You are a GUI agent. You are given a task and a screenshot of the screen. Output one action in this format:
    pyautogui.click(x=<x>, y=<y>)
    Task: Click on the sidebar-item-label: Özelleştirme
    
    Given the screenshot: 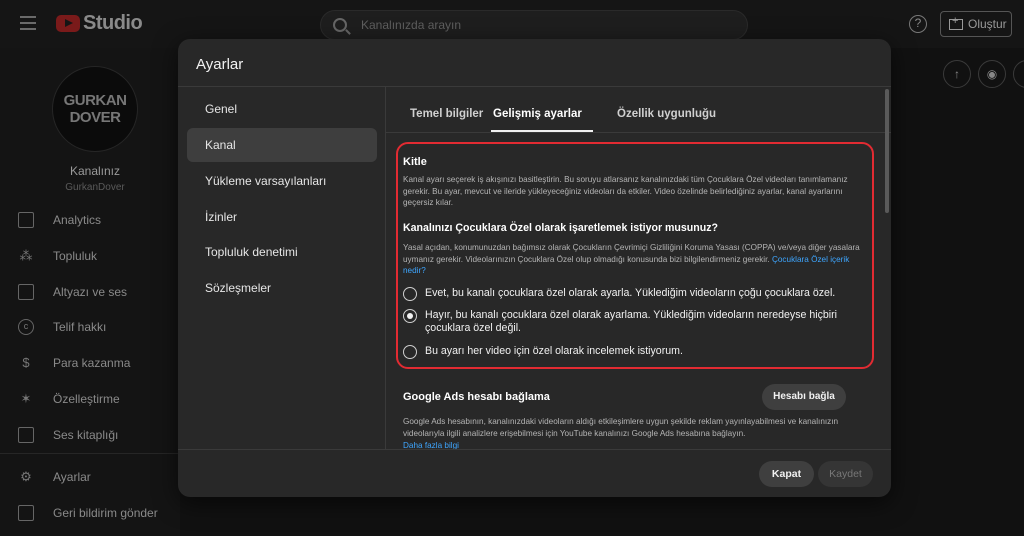 What is the action you would take?
    pyautogui.click(x=86, y=399)
    